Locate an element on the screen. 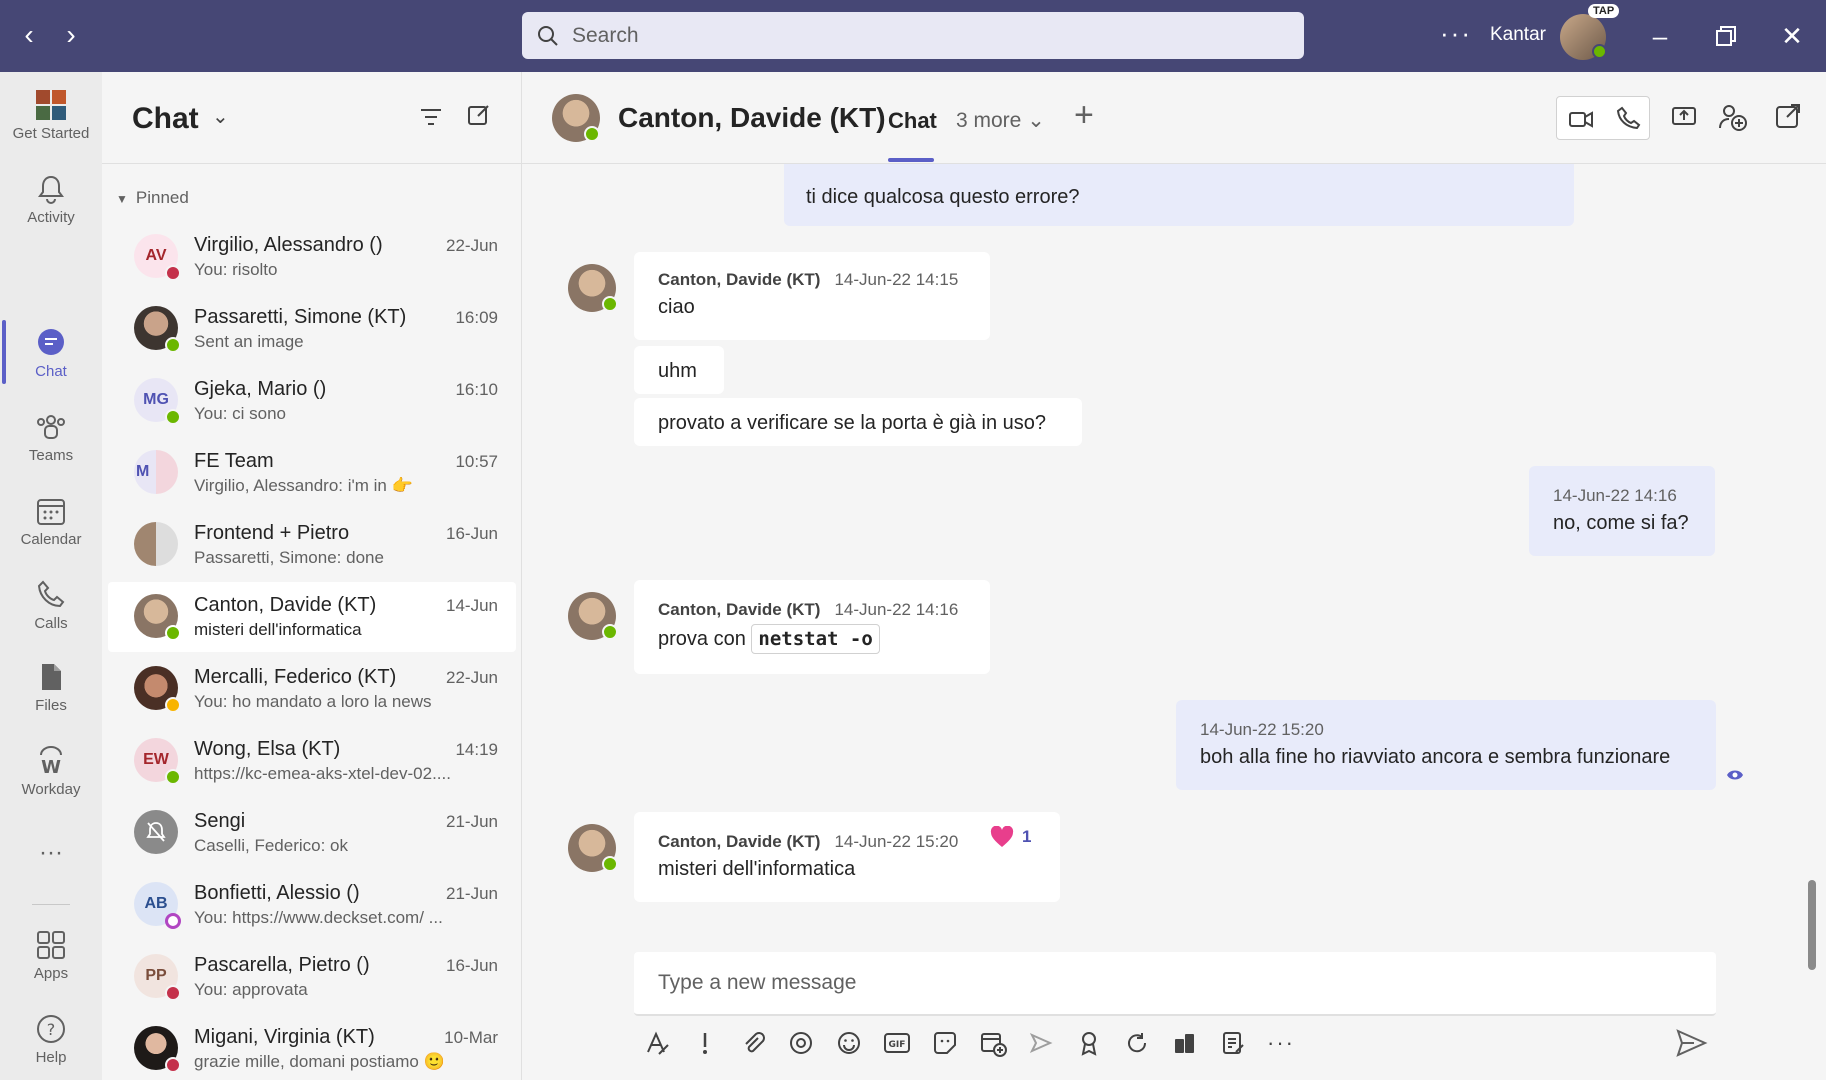 The image size is (1826, 1080). chat-time: 16:09 is located at coordinates (476, 317).